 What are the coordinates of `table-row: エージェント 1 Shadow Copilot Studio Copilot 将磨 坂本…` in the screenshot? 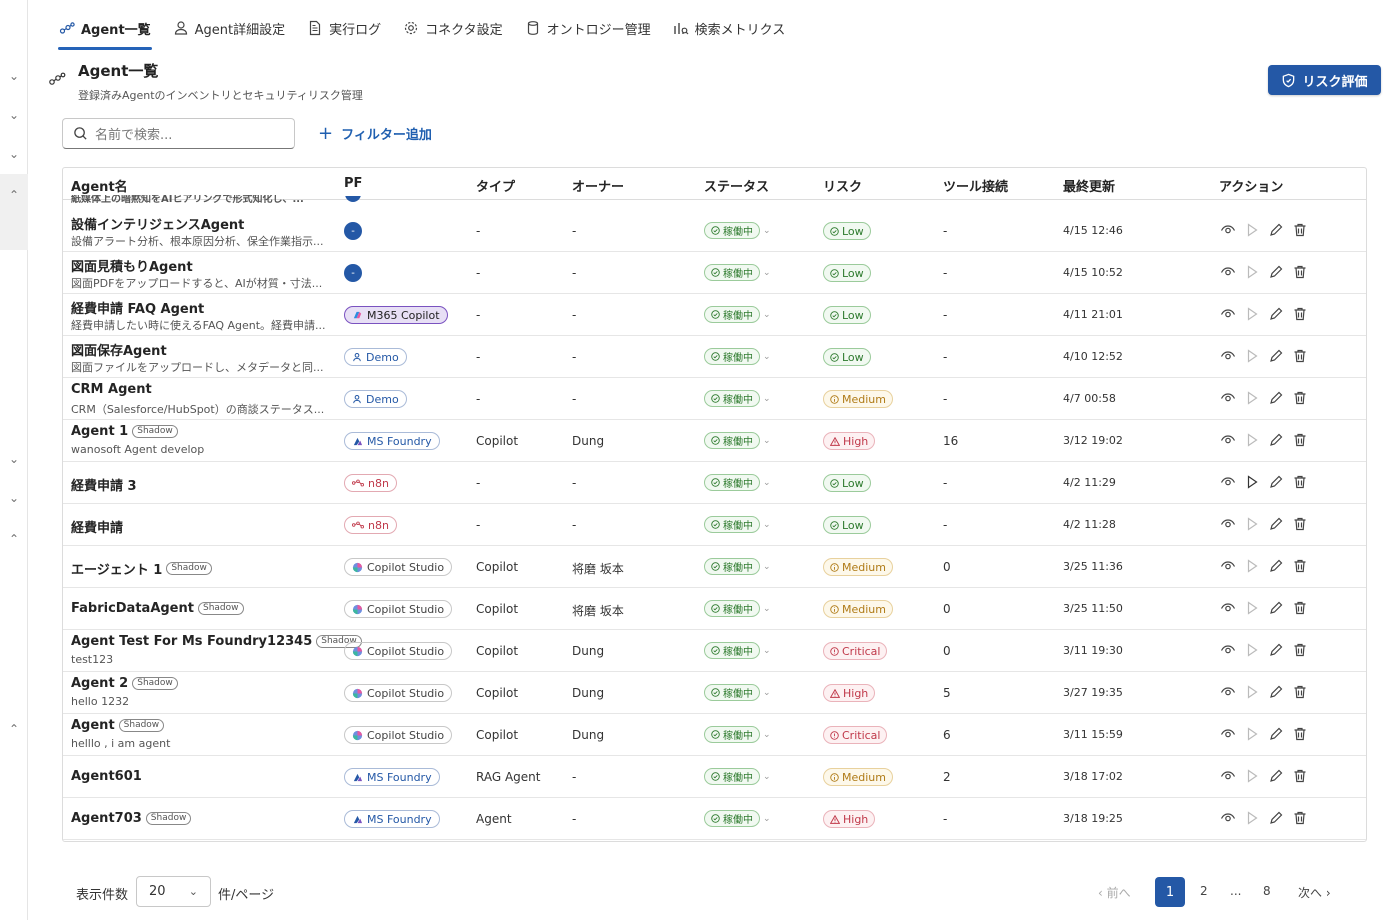 It's located at (714, 567).